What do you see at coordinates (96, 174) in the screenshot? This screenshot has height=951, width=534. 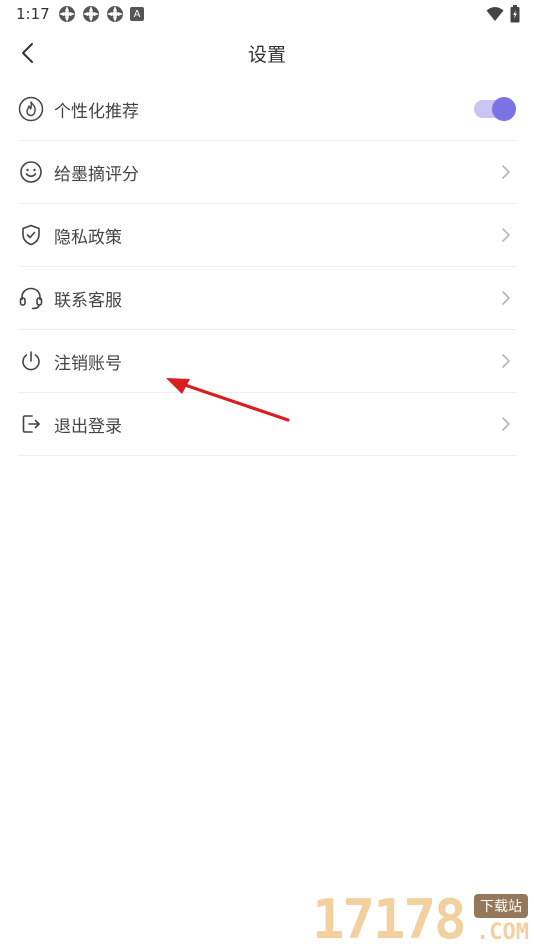 I see `settings-row-label: 给墨摘评分` at bounding box center [96, 174].